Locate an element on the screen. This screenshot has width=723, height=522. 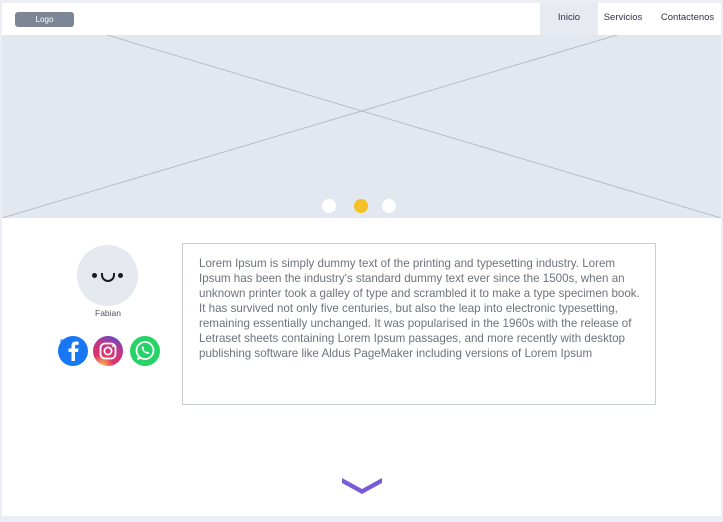
chevron-down-icon is located at coordinates (362, 485).